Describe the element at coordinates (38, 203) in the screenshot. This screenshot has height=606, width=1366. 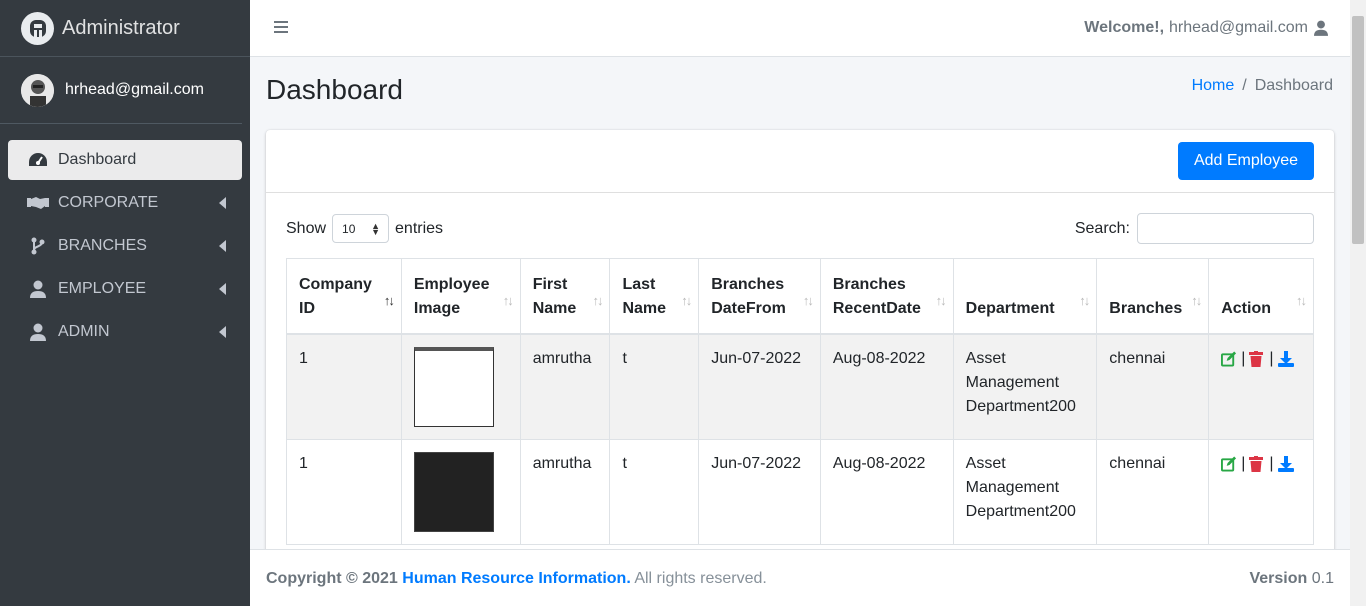
I see `handshake-icon` at that location.